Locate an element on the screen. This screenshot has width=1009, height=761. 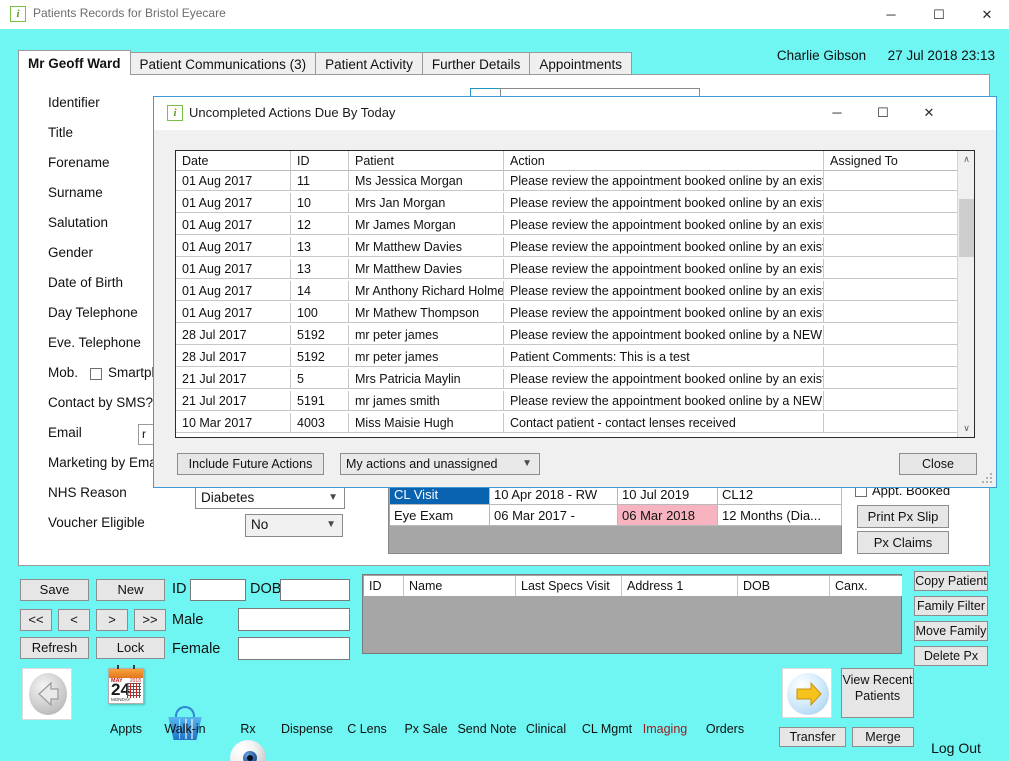
info-icon: i is located at coordinates (175, 113).